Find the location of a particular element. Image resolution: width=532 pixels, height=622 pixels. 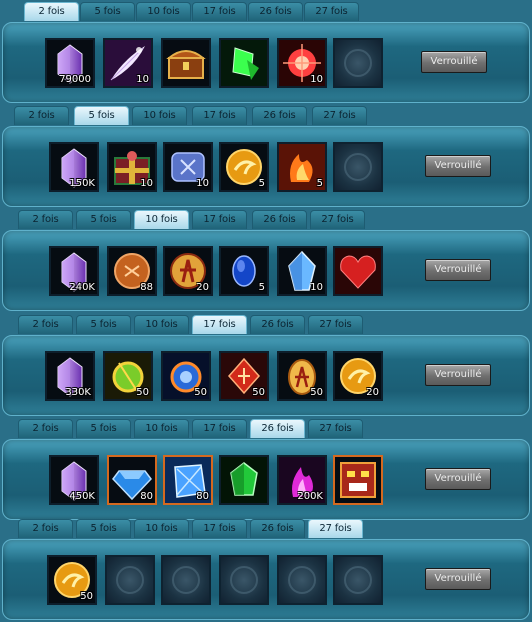

reward-panel: 450K 80 80 200K Verrouillé is located at coordinates (266, 479).